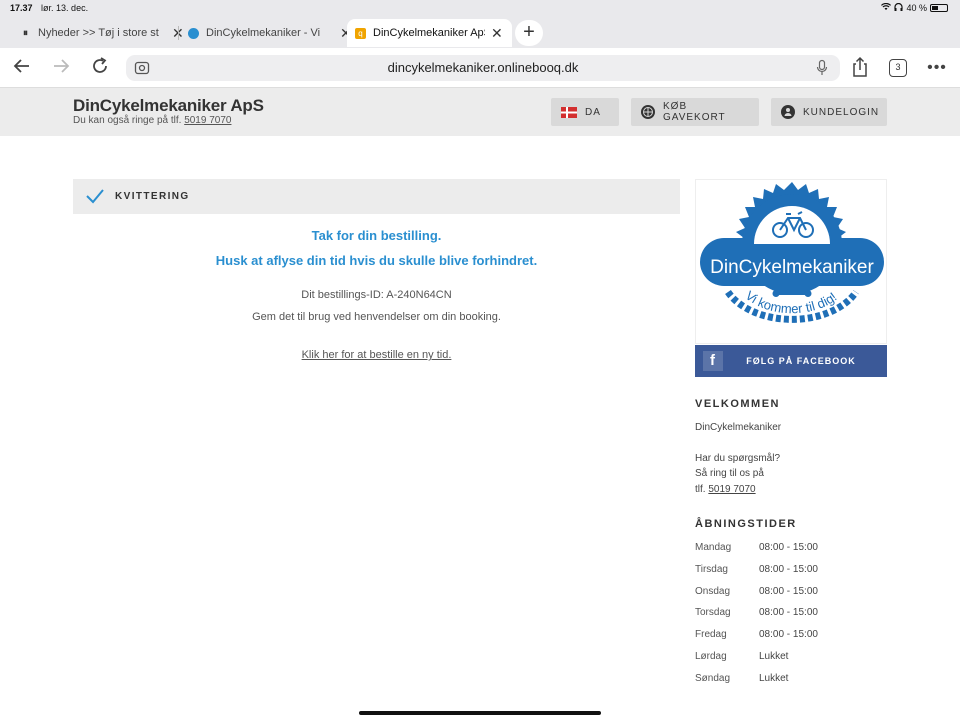 The height and width of the screenshot is (720, 960). What do you see at coordinates (756, 684) in the screenshot?
I see `hours-row: Søndag Lukket` at bounding box center [756, 684].